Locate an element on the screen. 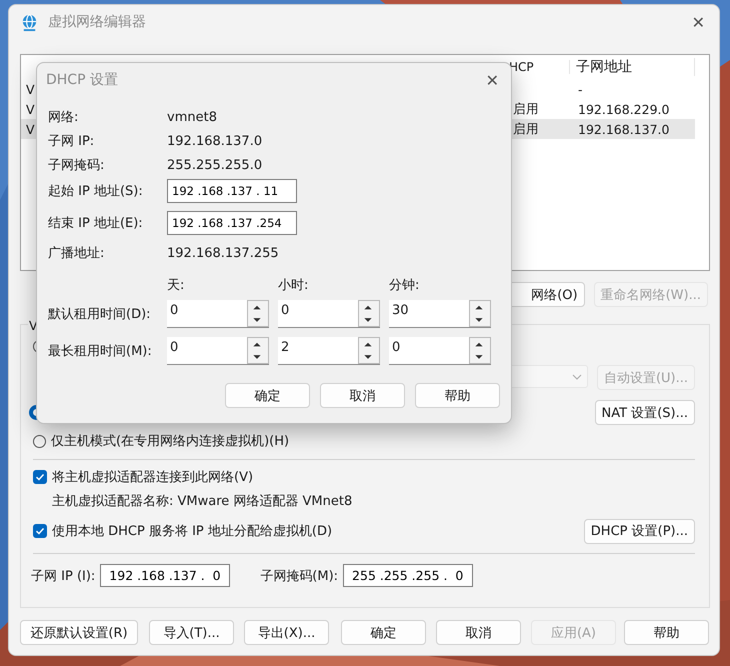 This screenshot has height=666, width=730. close-button: ✕ is located at coordinates (698, 22).